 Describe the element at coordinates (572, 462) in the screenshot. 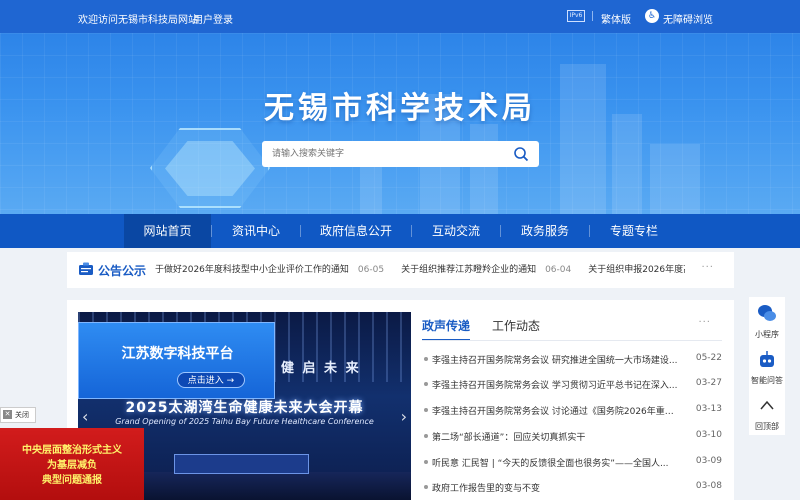

I see `list-item: 听民意 汇民智 | “今天的反馈很全面也很务实”——全国人... 03-09` at that location.